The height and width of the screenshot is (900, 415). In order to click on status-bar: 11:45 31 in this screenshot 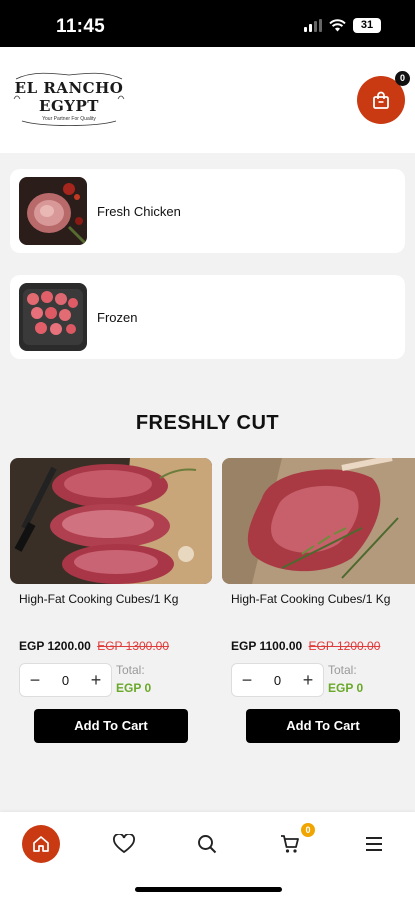, I will do `click(207, 23)`.